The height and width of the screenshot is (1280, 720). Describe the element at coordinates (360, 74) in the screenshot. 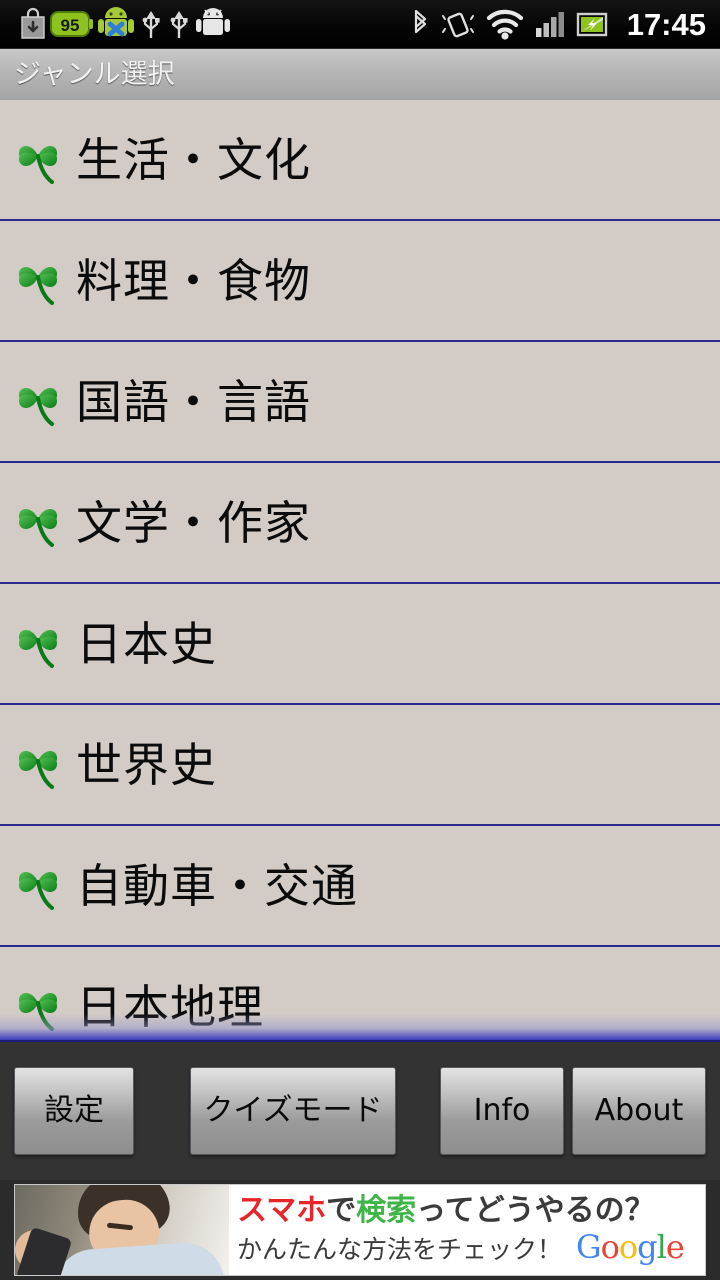

I see `title-bar: ジャンル選択` at that location.